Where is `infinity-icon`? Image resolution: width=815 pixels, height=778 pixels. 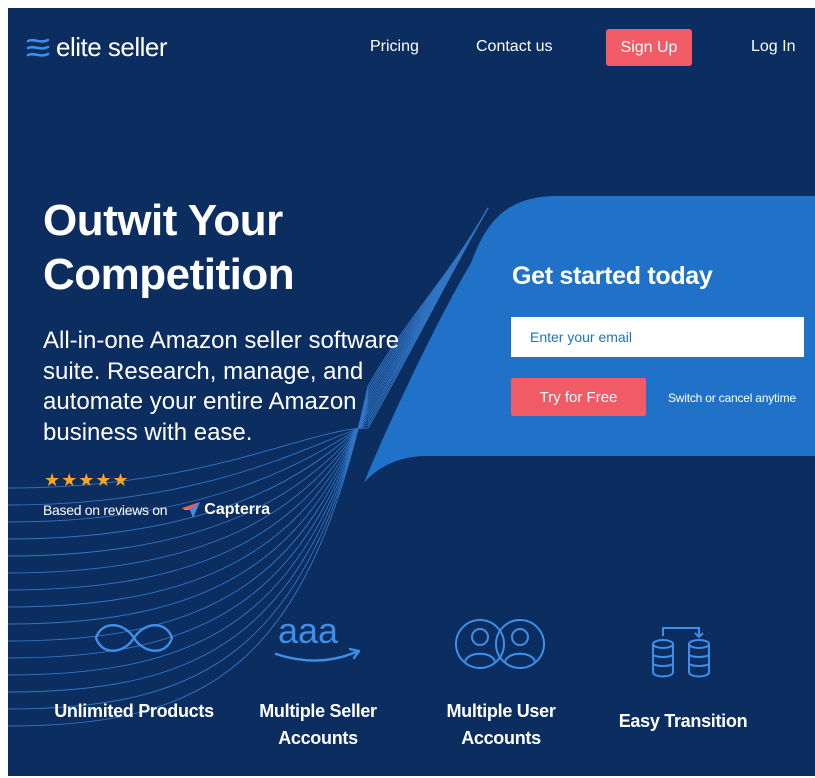 infinity-icon is located at coordinates (134, 638).